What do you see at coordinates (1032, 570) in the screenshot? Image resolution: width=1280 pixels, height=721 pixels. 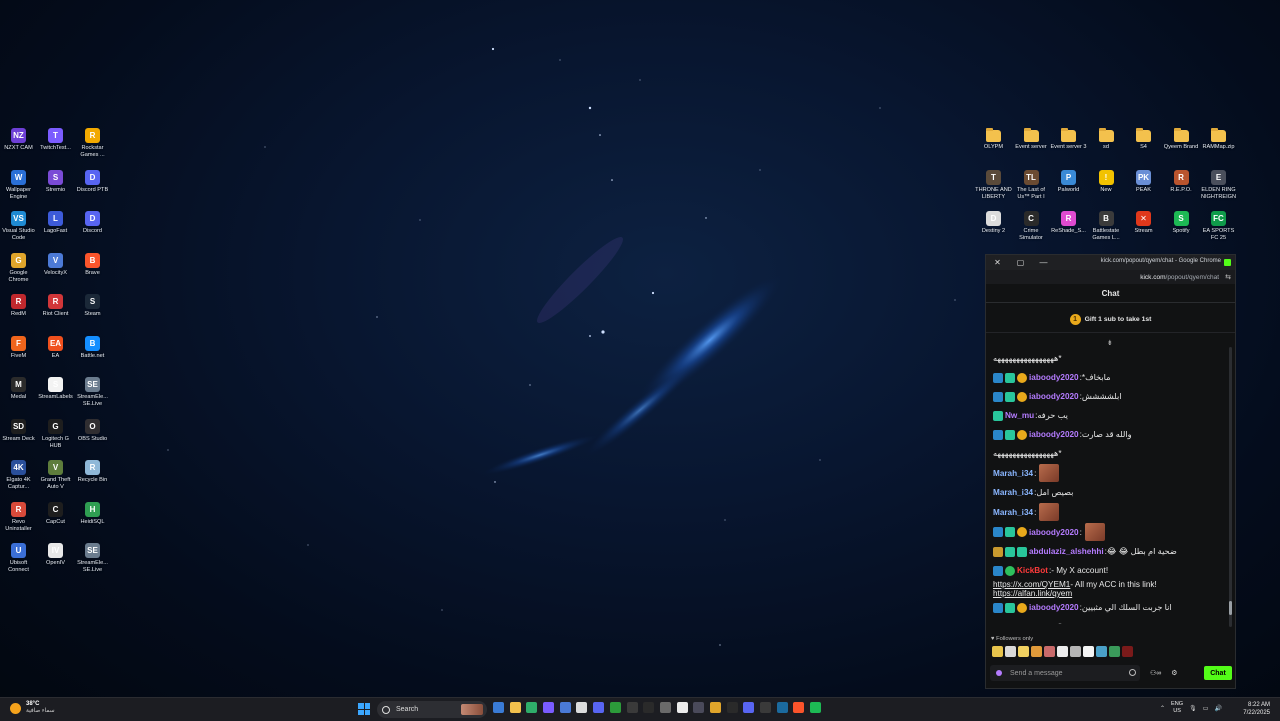 I see `chat-username: KickBot` at bounding box center [1032, 570].